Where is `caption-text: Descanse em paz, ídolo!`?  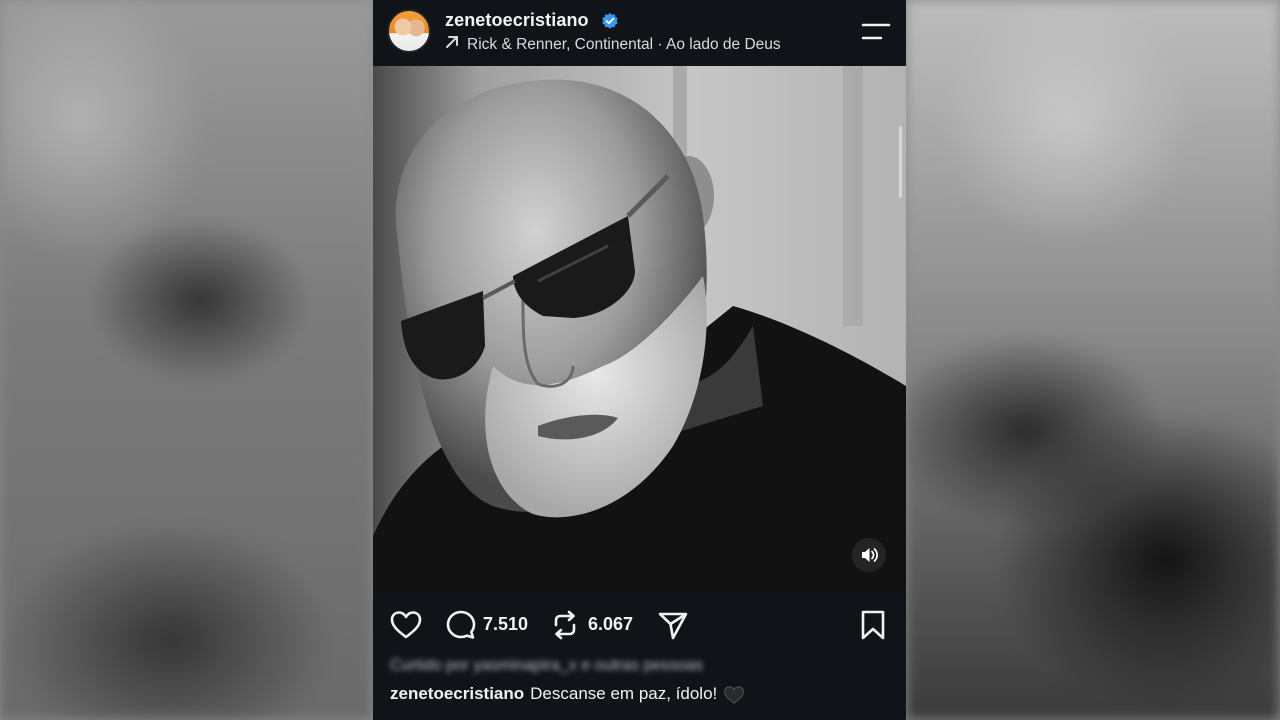 caption-text: Descanse em paz, ídolo! is located at coordinates (624, 693).